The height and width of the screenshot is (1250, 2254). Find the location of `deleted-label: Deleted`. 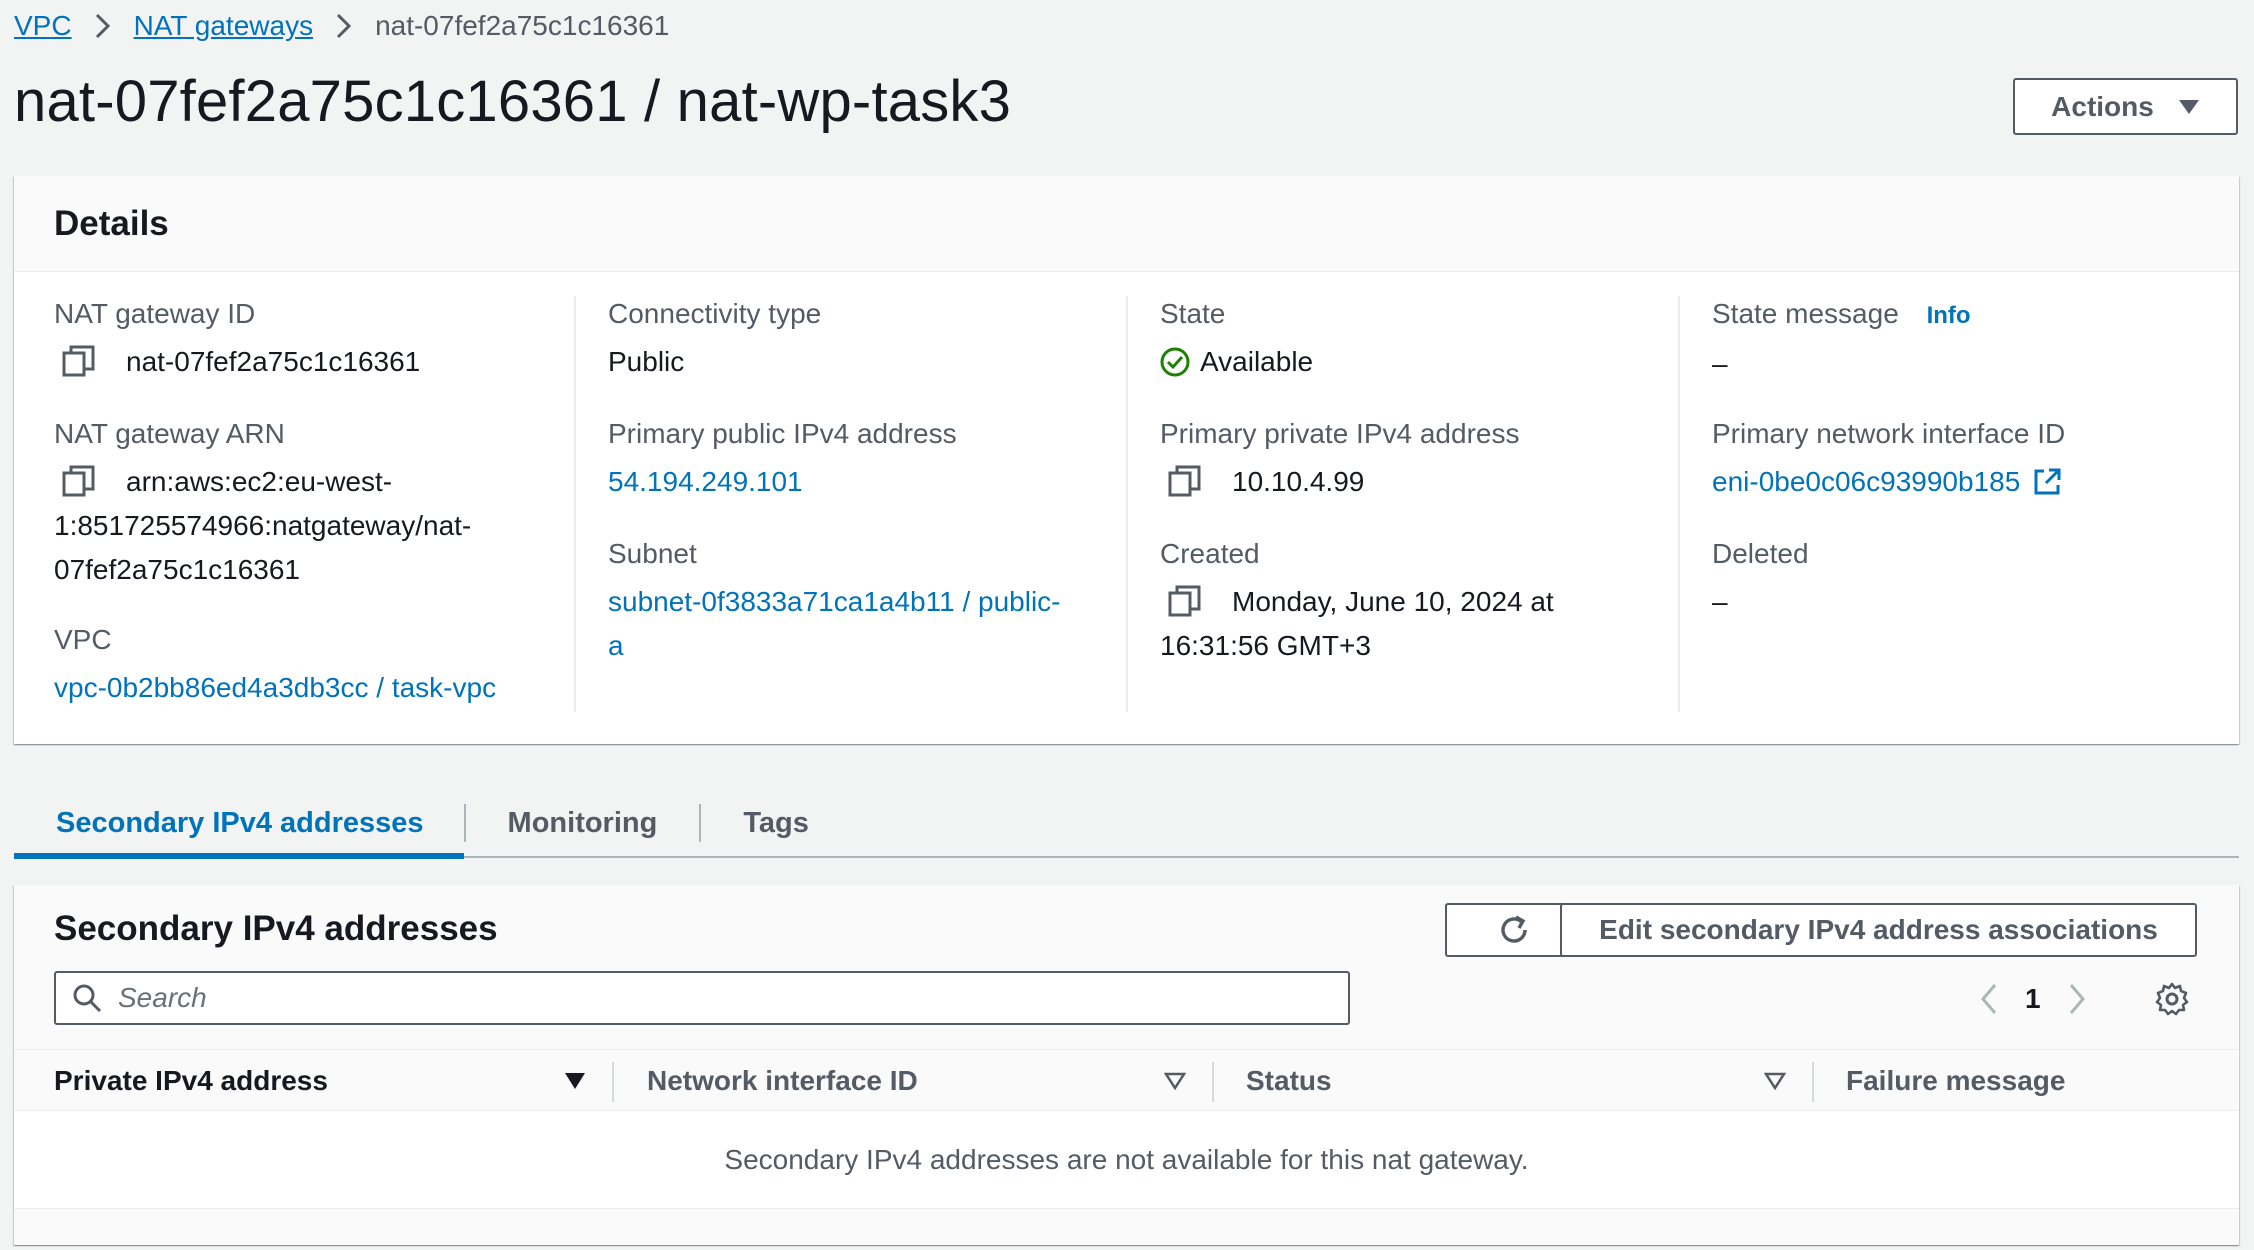

deleted-label: Deleted is located at coordinates (1760, 553).